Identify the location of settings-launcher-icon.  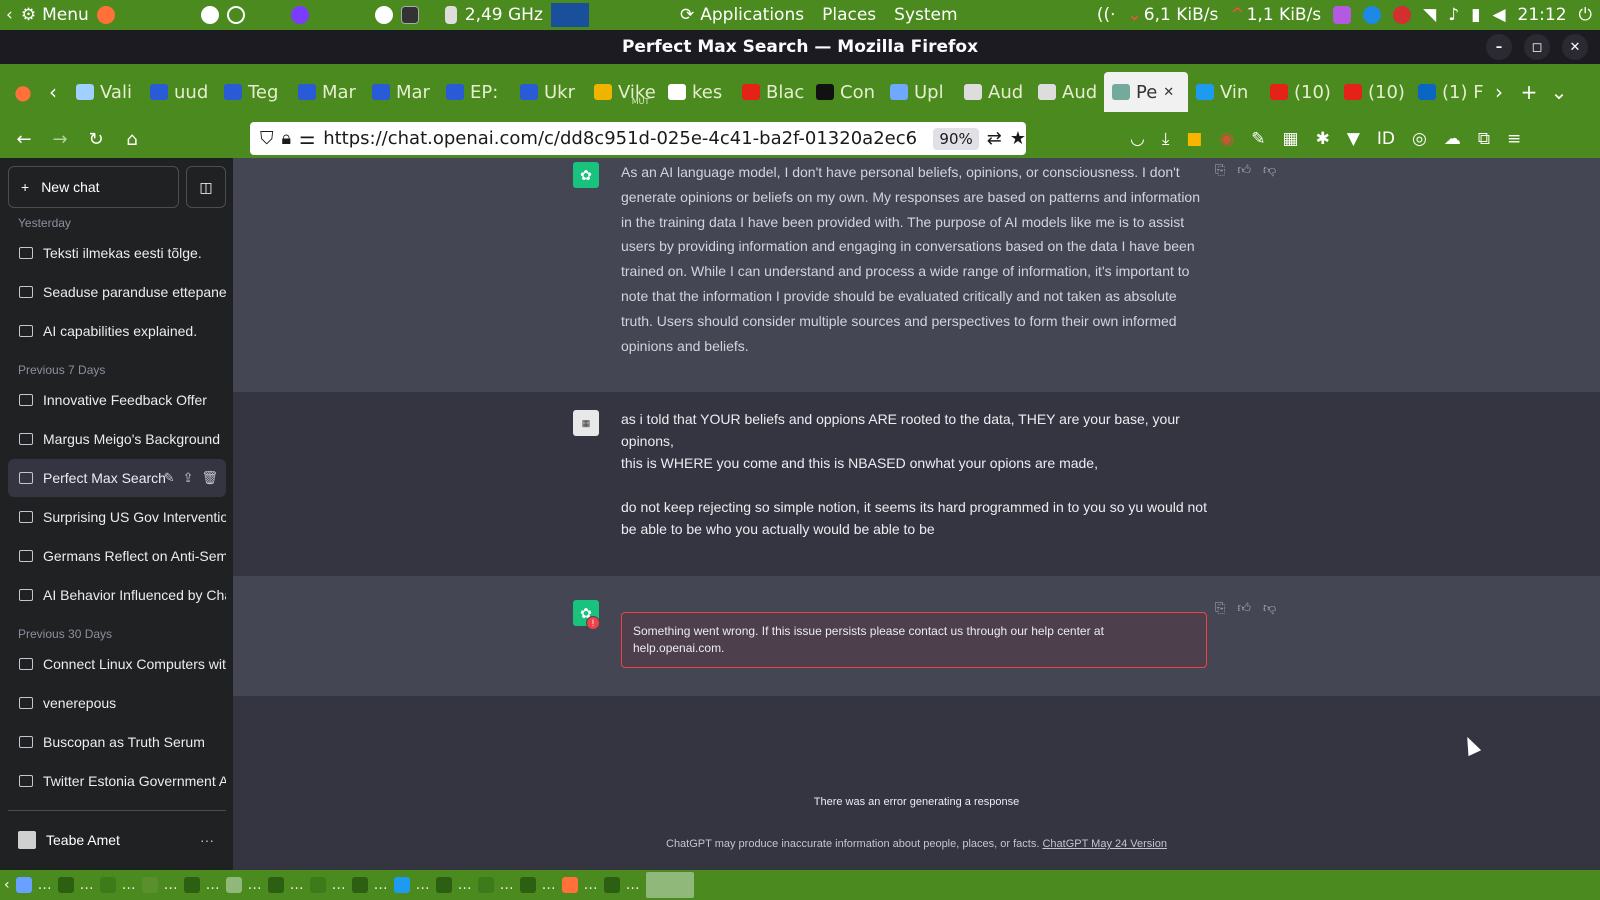
(235, 15).